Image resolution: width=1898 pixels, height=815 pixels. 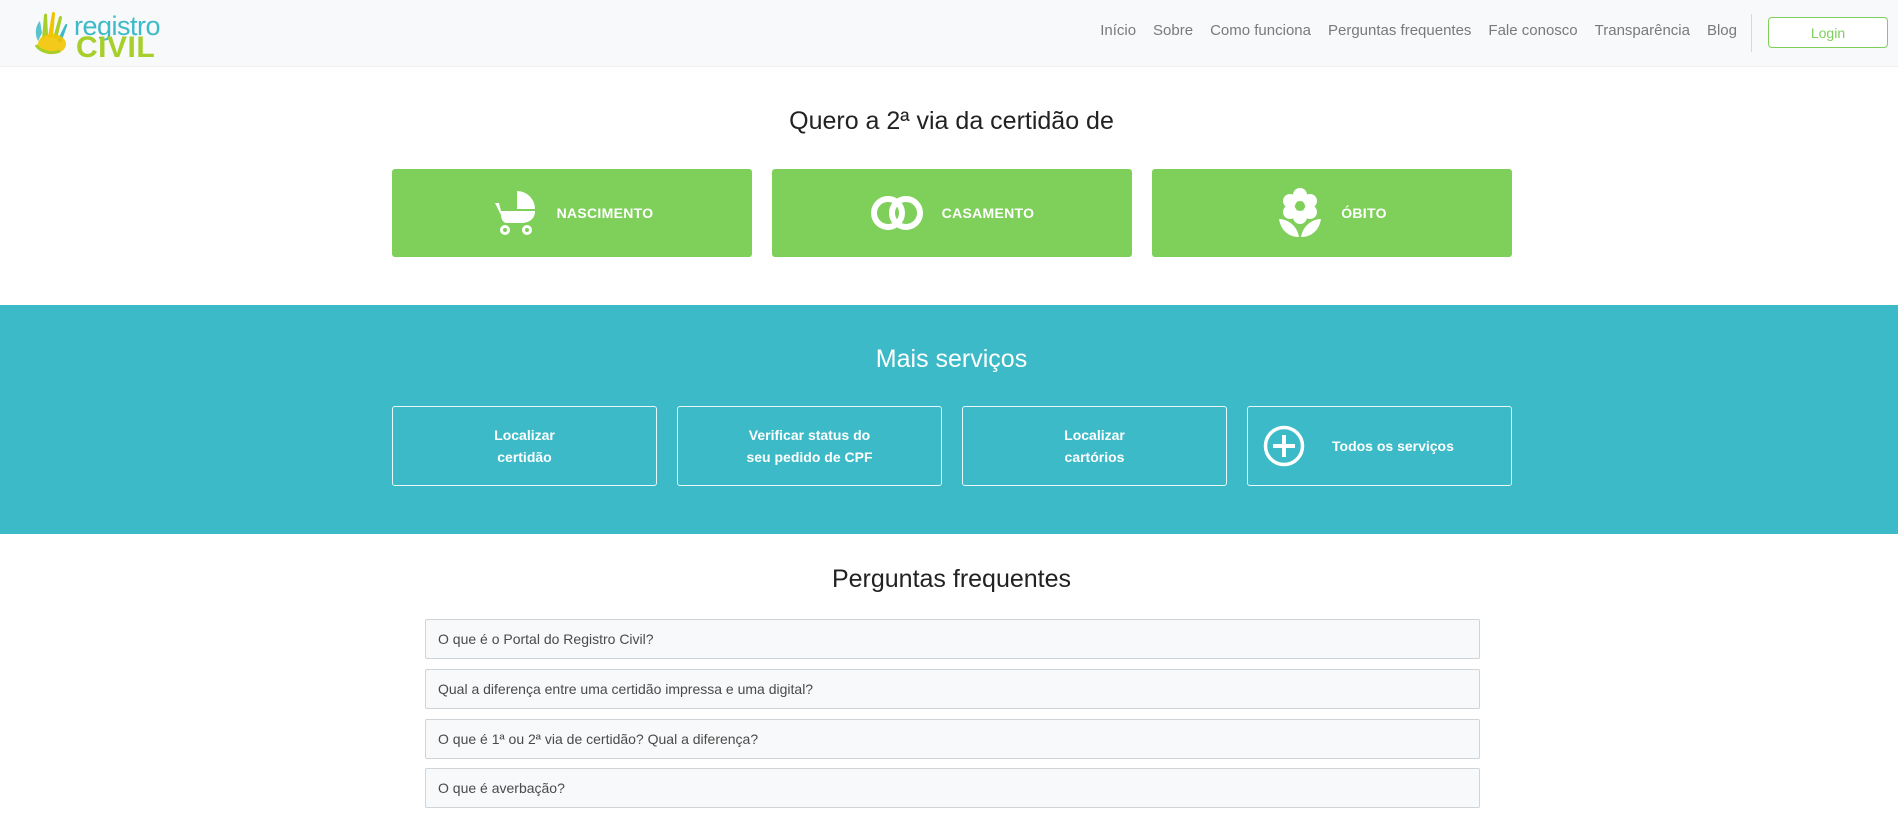 I want to click on nav-link-inicio: Início, so click(x=1118, y=30).